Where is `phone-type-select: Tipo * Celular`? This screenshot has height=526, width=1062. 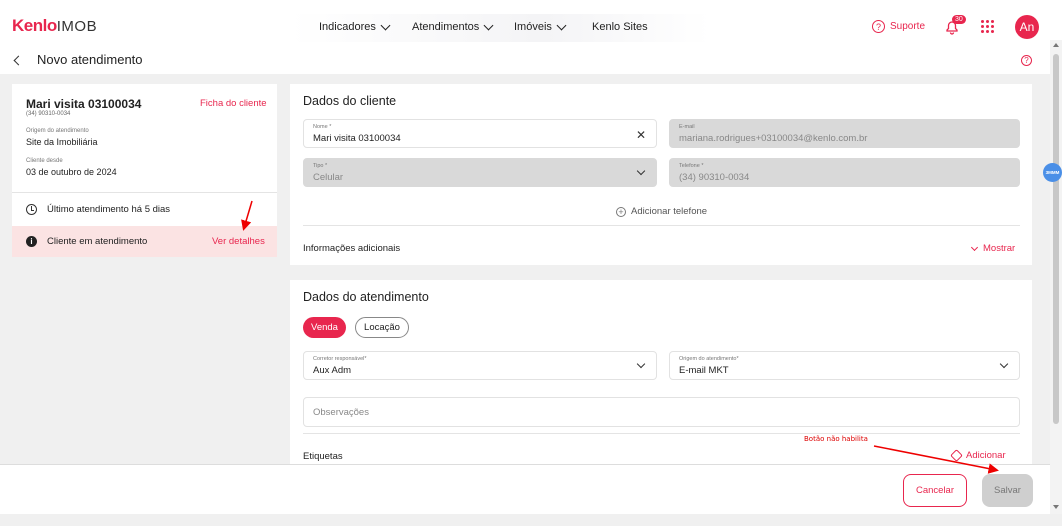
phone-type-select: Tipo * Celular is located at coordinates (480, 172).